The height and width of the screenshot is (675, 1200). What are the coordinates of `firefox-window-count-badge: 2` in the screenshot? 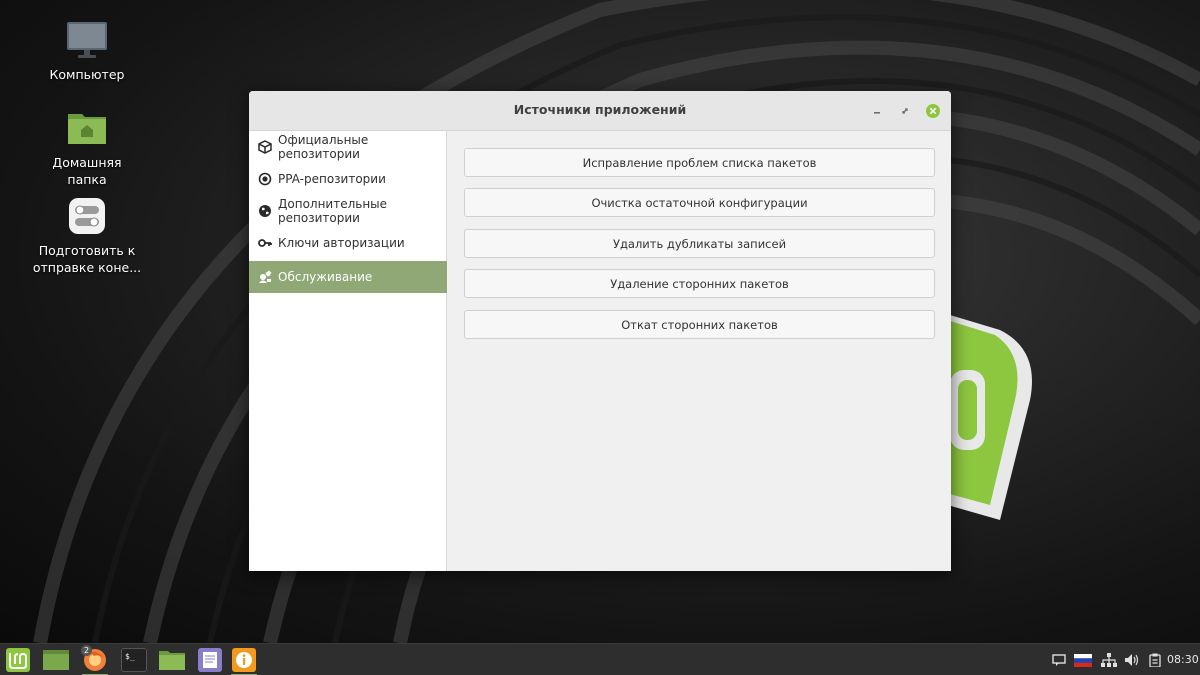 It's located at (87, 650).